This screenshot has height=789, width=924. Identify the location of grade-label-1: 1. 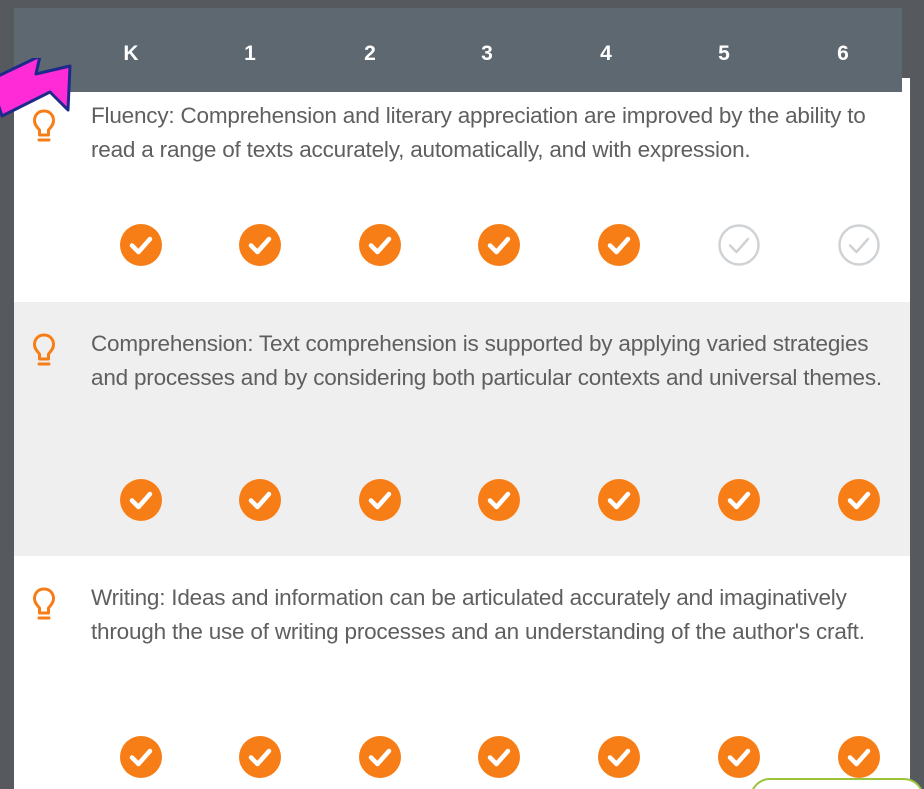
(250, 53).